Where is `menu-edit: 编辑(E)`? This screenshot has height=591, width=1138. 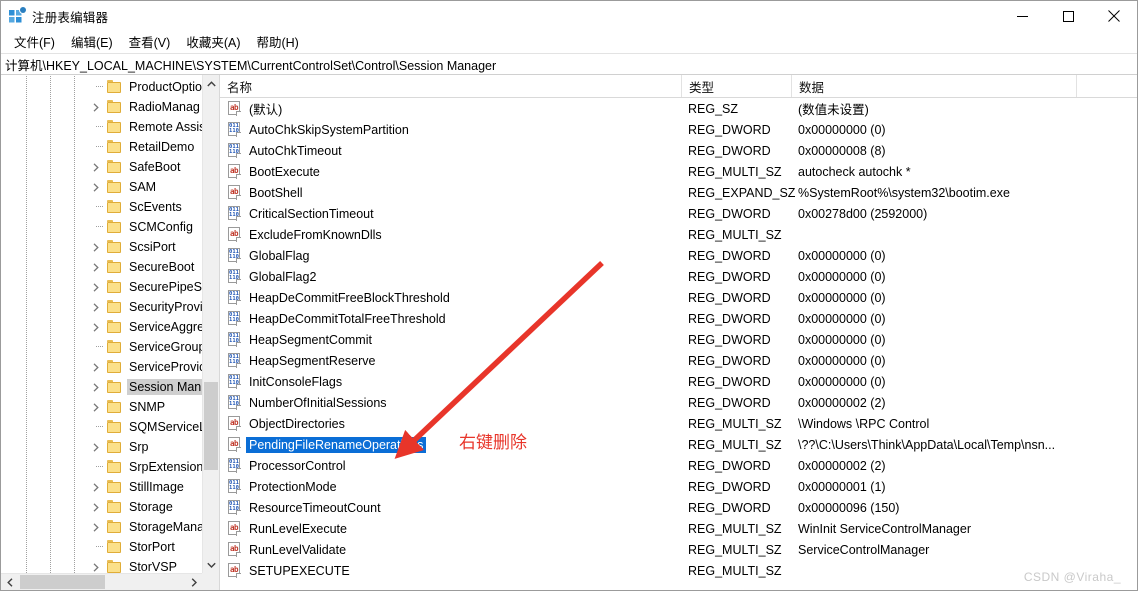
menu-edit: 编辑(E) is located at coordinates (92, 42).